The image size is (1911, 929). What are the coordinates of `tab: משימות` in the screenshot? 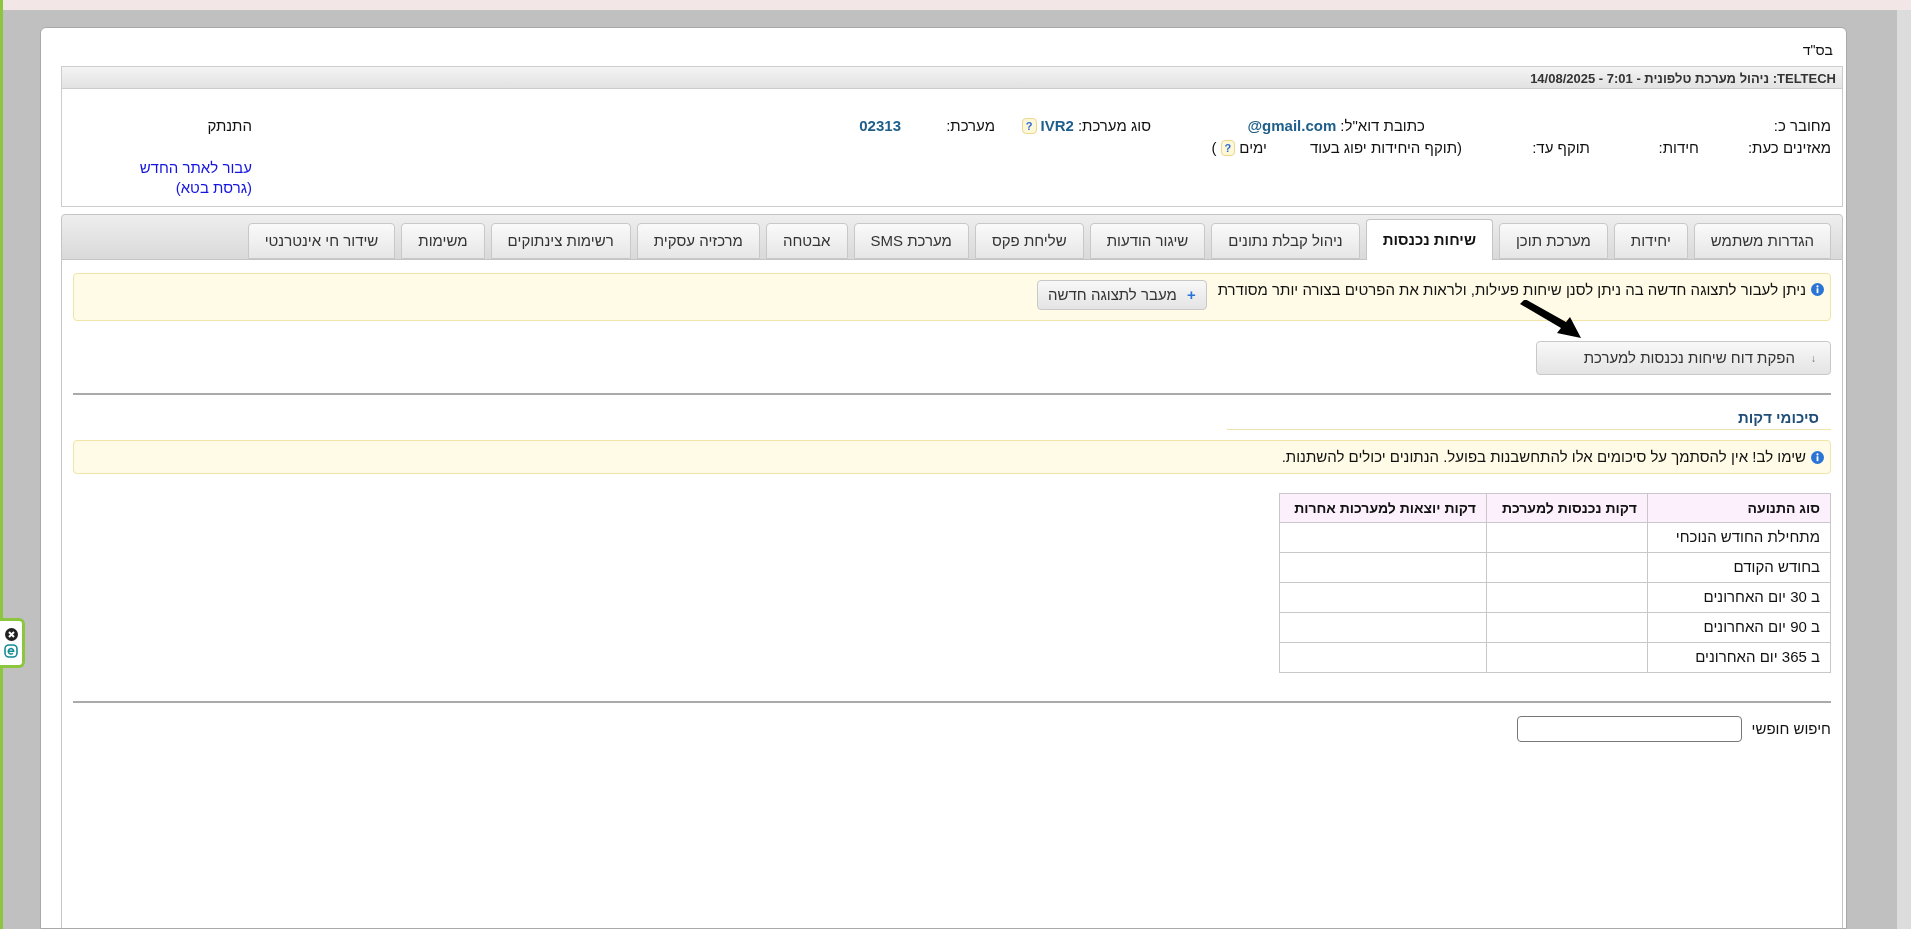 It's located at (443, 241).